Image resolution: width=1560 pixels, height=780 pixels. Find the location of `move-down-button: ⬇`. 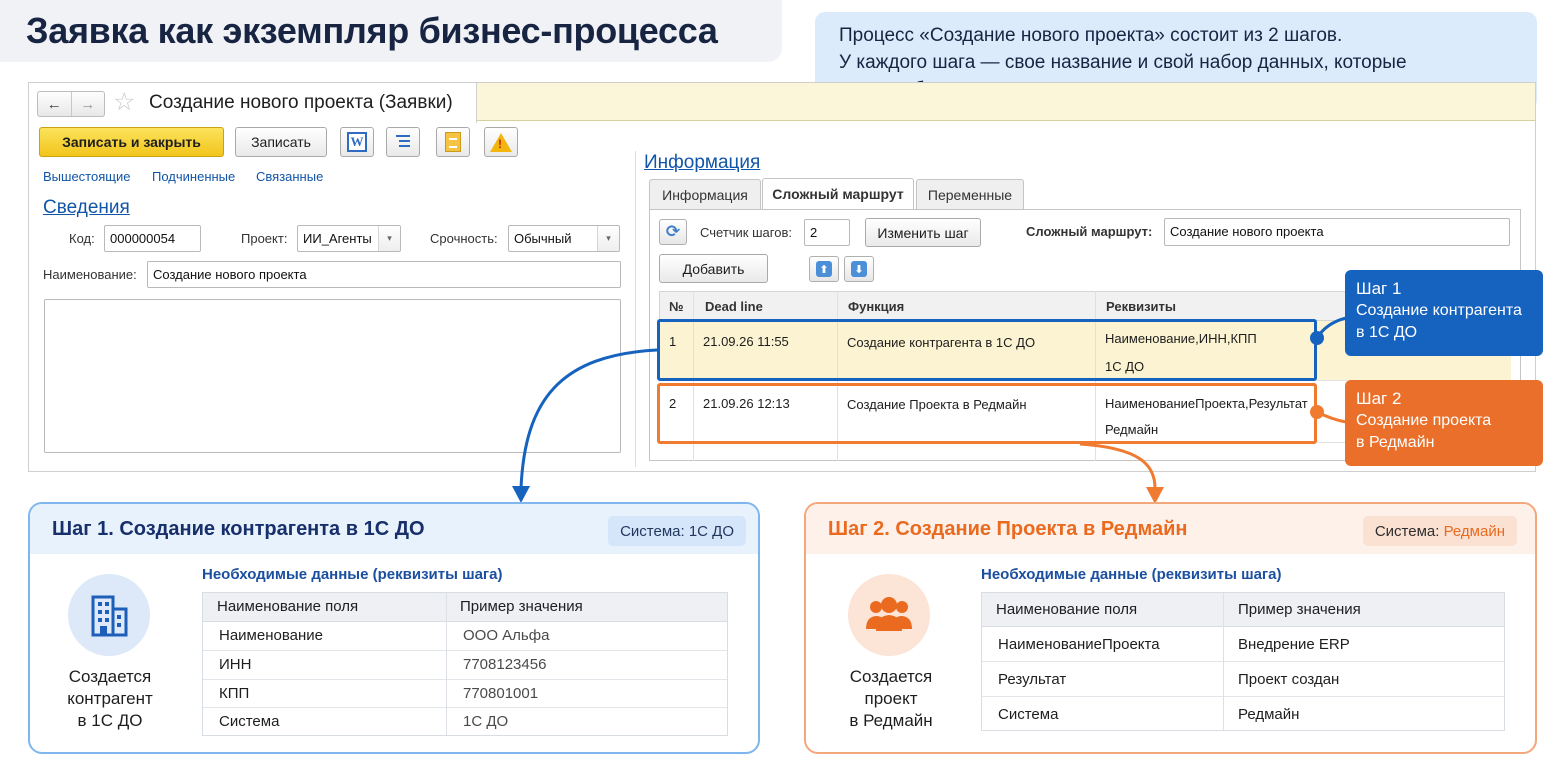

move-down-button: ⬇ is located at coordinates (859, 269).